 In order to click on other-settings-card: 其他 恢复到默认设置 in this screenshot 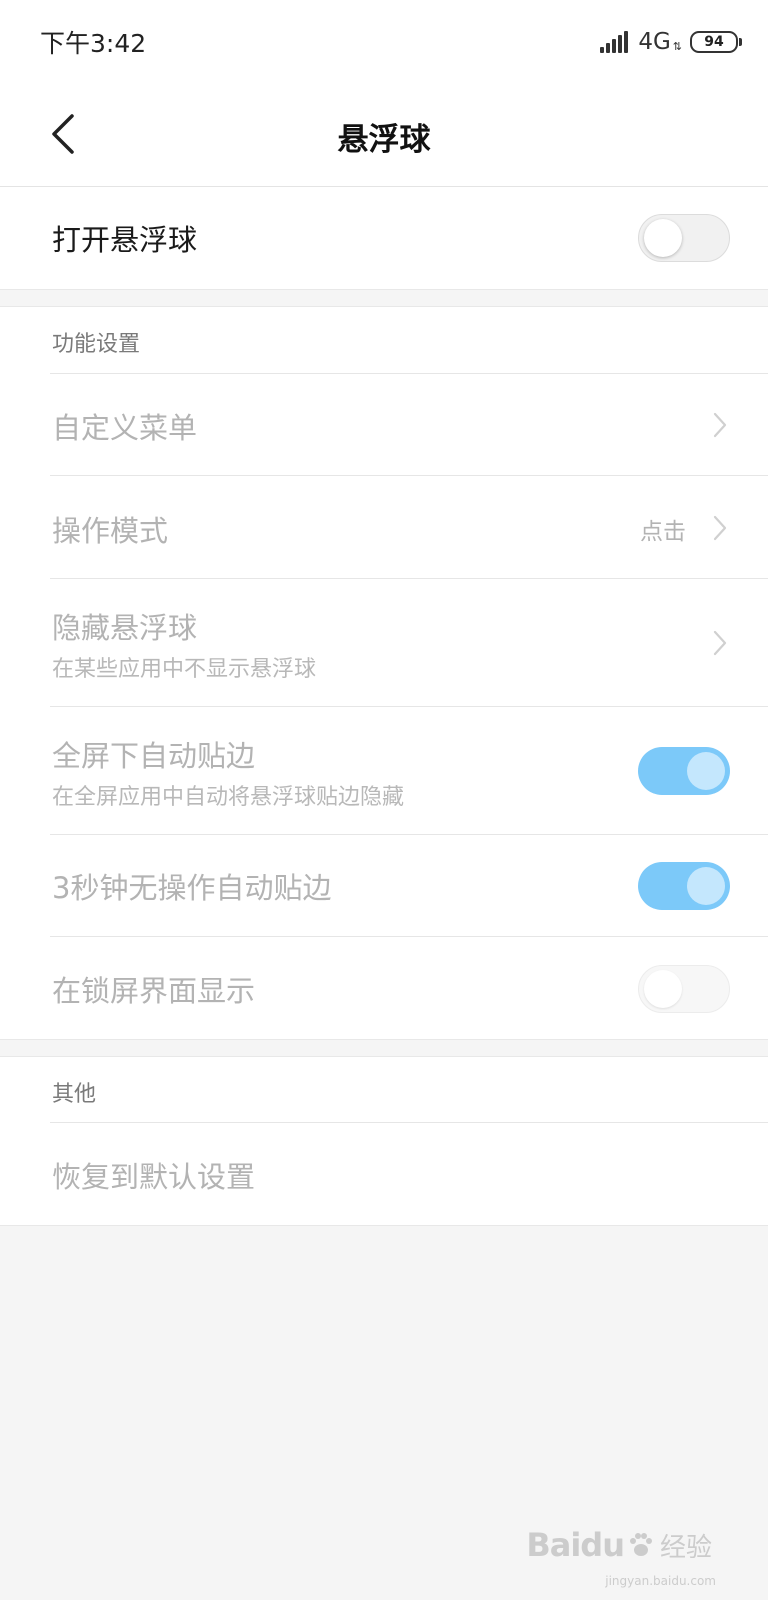, I will do `click(384, 1141)`.